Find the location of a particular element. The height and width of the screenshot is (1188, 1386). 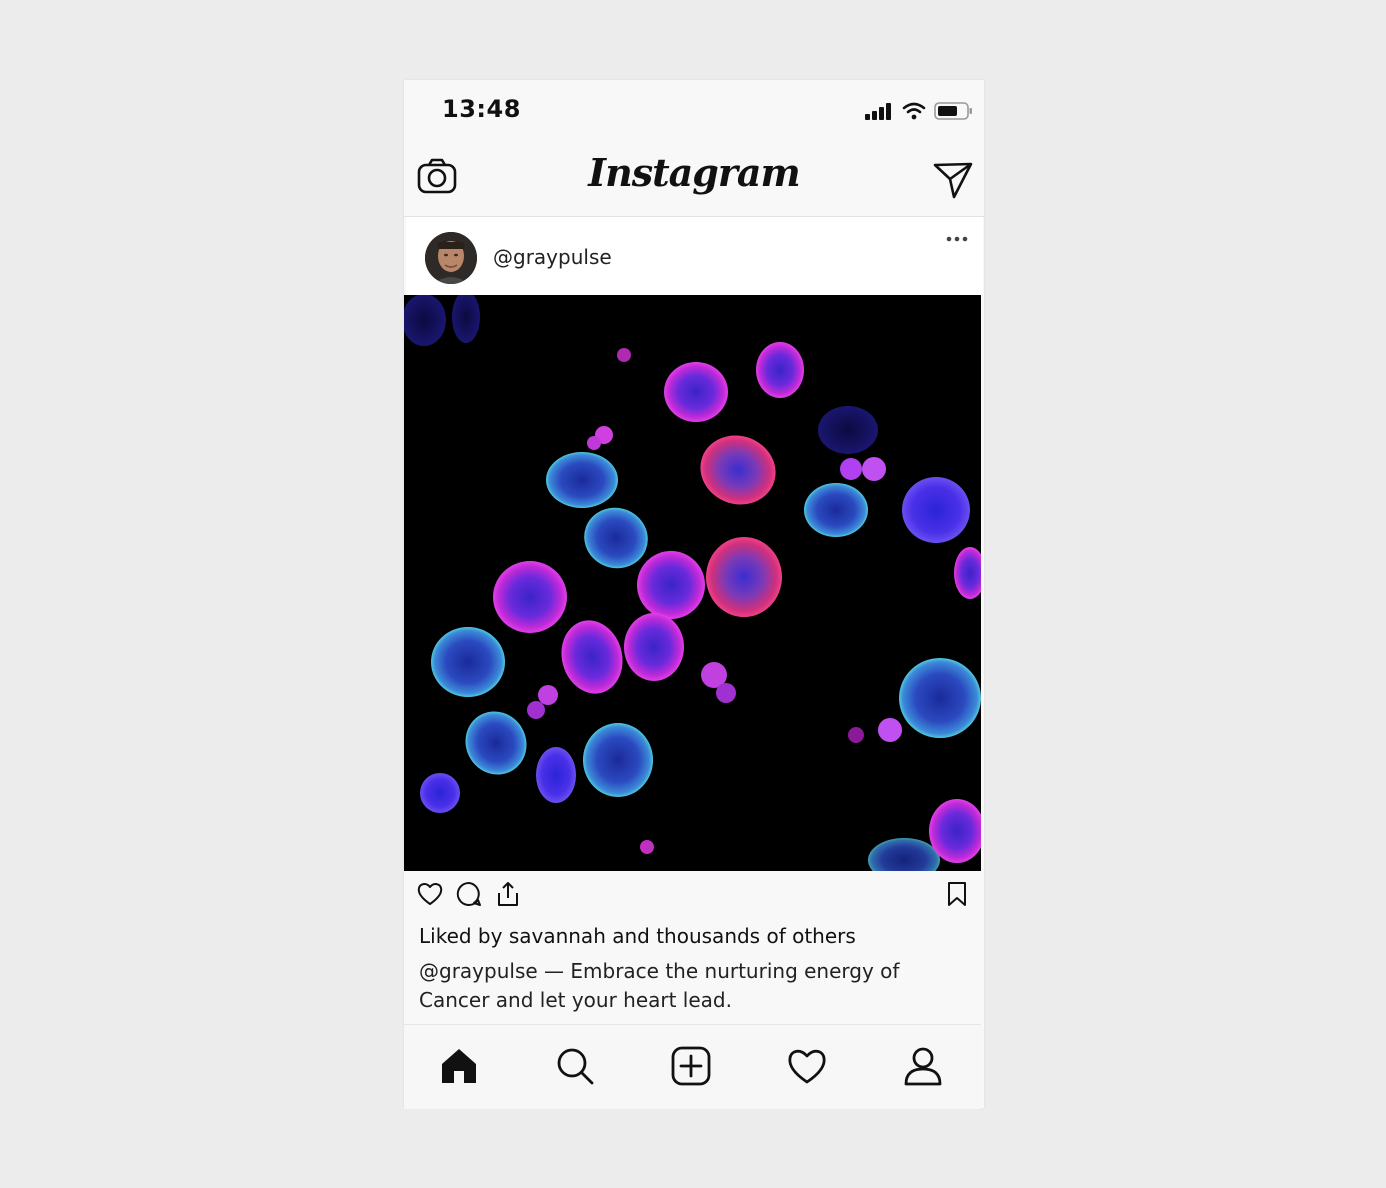

instagram-logo: Instagram is located at coordinates (694, 172).